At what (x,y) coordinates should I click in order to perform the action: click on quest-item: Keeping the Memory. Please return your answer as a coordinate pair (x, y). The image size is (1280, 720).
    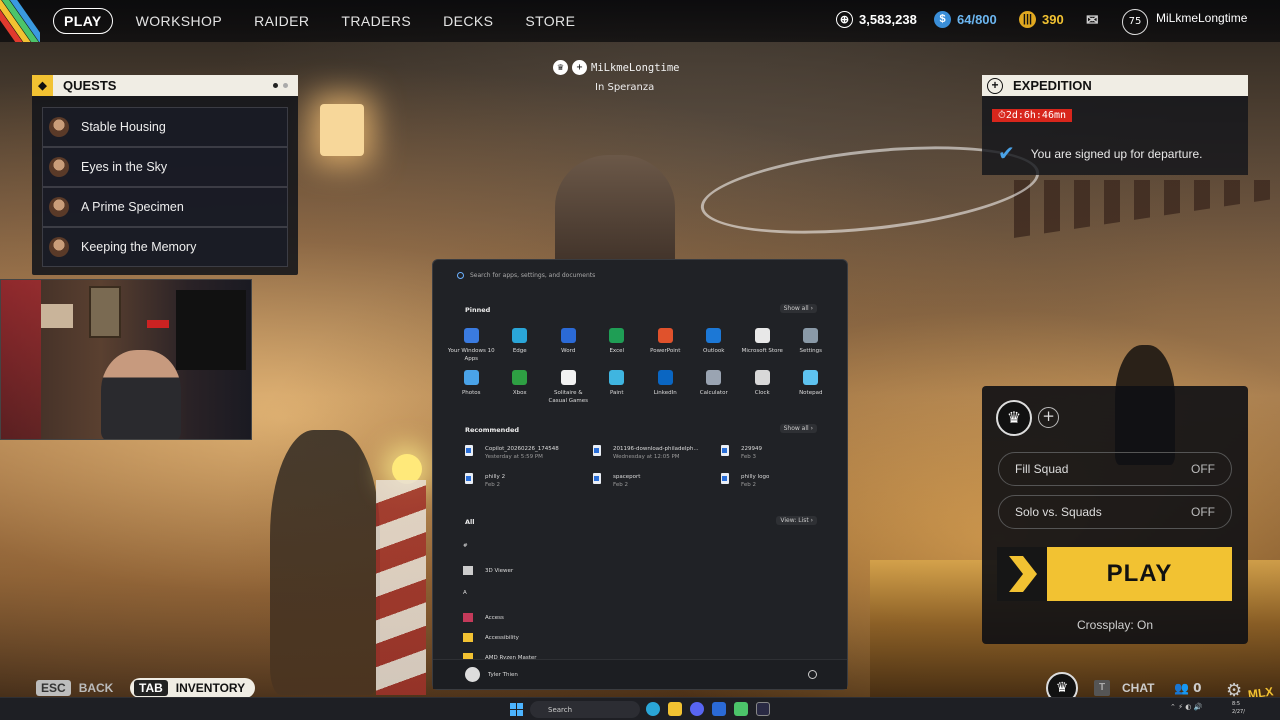
    Looking at the image, I should click on (165, 247).